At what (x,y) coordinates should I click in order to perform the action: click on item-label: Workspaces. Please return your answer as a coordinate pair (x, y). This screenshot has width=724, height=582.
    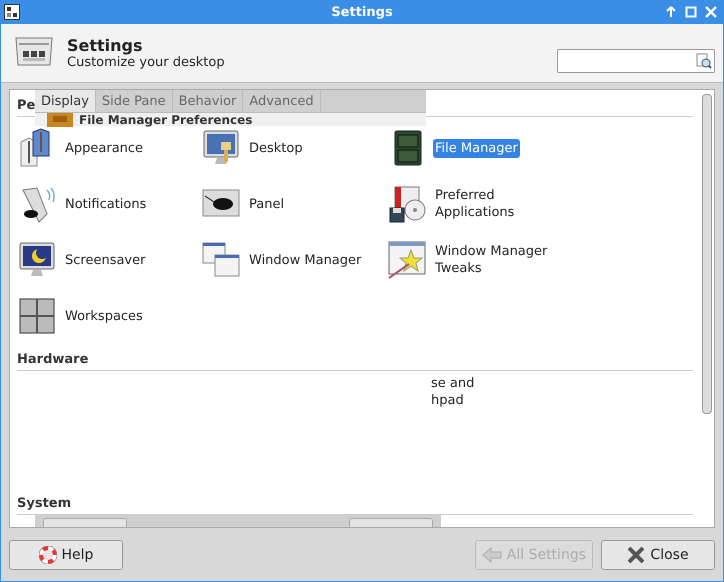
    Looking at the image, I should click on (104, 316).